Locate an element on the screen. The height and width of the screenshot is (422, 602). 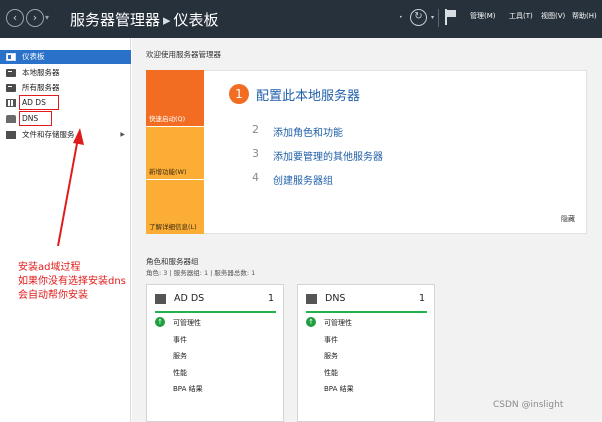
step-2-number: 2 is located at coordinates (255, 129).